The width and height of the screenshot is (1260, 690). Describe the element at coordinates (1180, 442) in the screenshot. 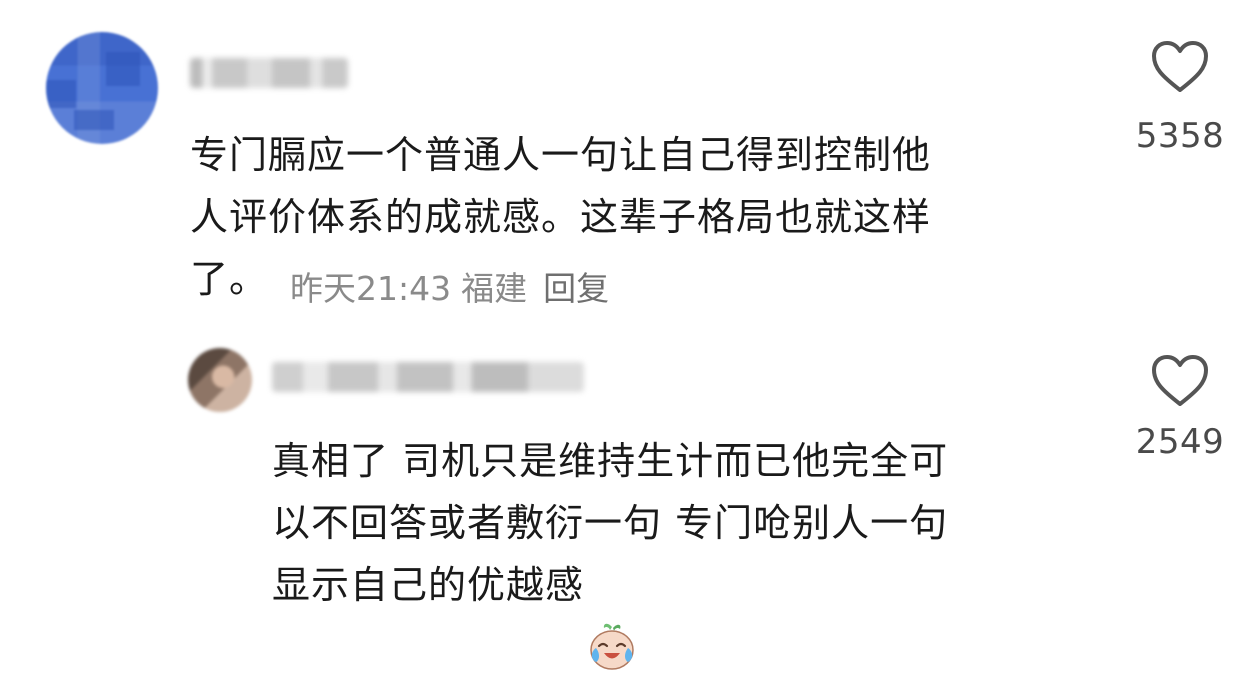

I see `like-count: 2549` at that location.